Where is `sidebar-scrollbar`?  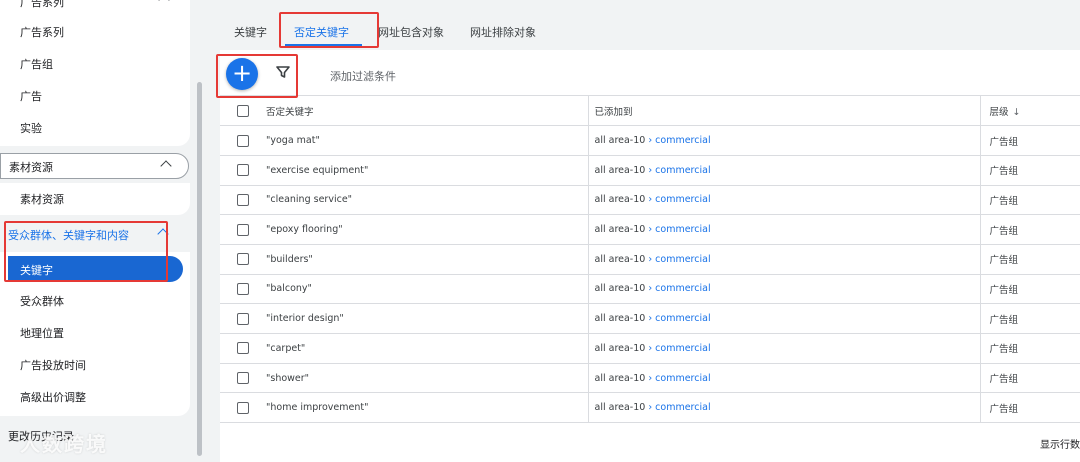 sidebar-scrollbar is located at coordinates (199, 269).